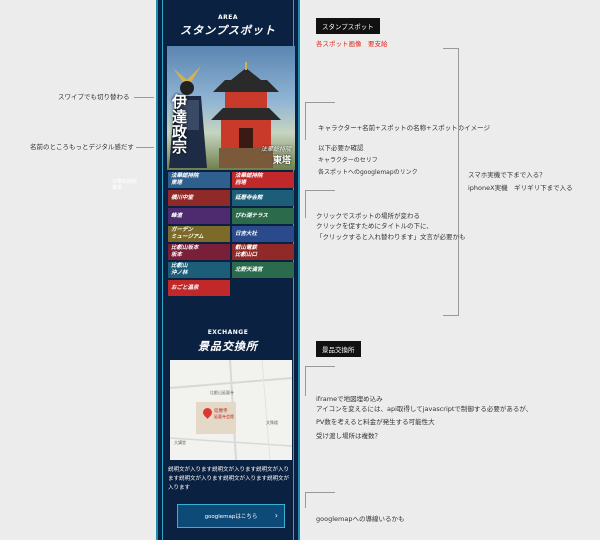 The width and height of the screenshot is (600, 540). I want to click on spot-button: 北野天満宮, so click(263, 270).